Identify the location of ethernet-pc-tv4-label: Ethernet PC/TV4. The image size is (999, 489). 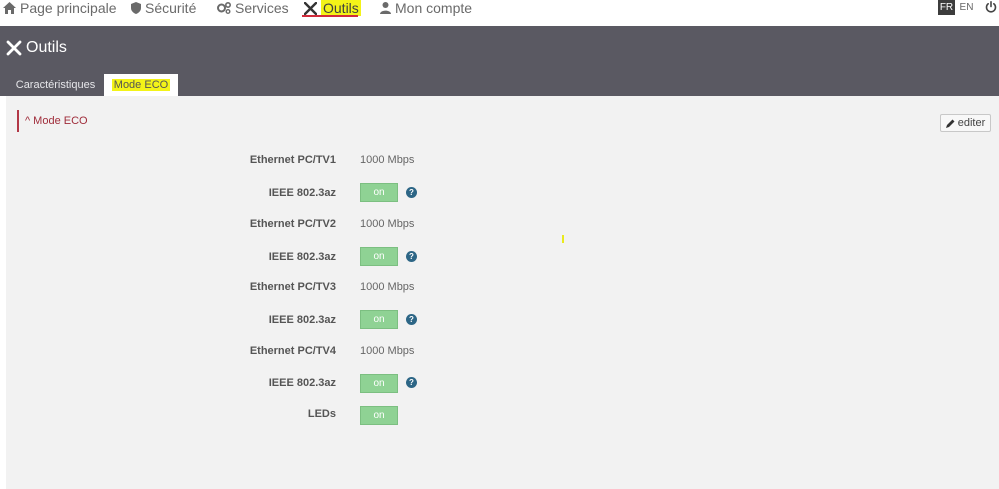
(292, 351).